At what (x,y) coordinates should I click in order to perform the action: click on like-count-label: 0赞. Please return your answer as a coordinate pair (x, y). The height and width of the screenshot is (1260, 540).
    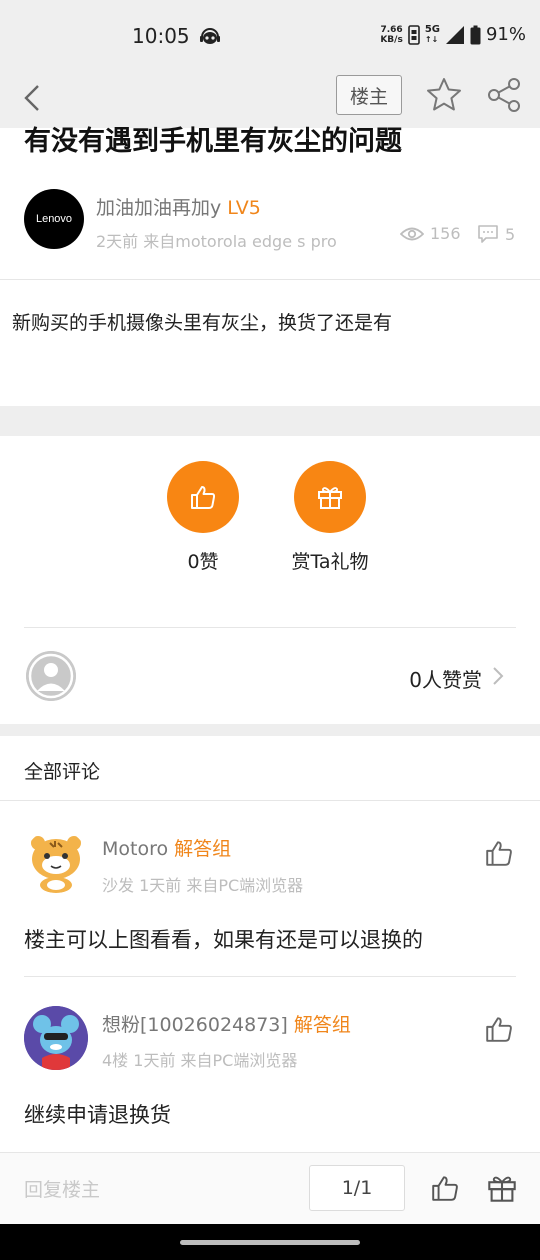
    Looking at the image, I should click on (203, 562).